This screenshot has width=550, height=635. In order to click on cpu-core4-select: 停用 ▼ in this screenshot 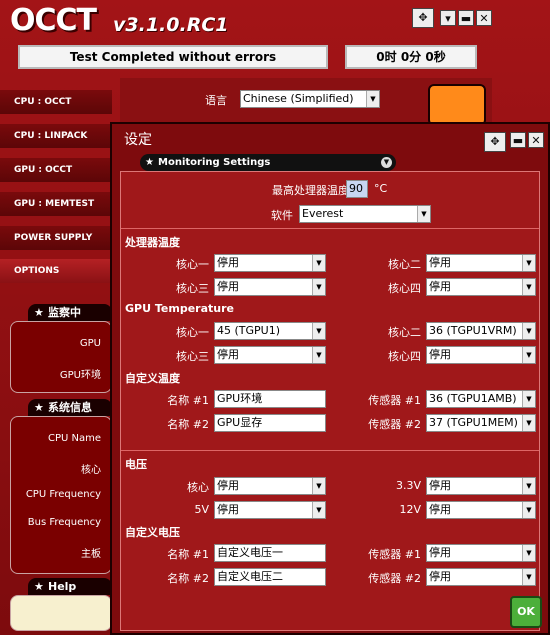, I will do `click(481, 287)`.